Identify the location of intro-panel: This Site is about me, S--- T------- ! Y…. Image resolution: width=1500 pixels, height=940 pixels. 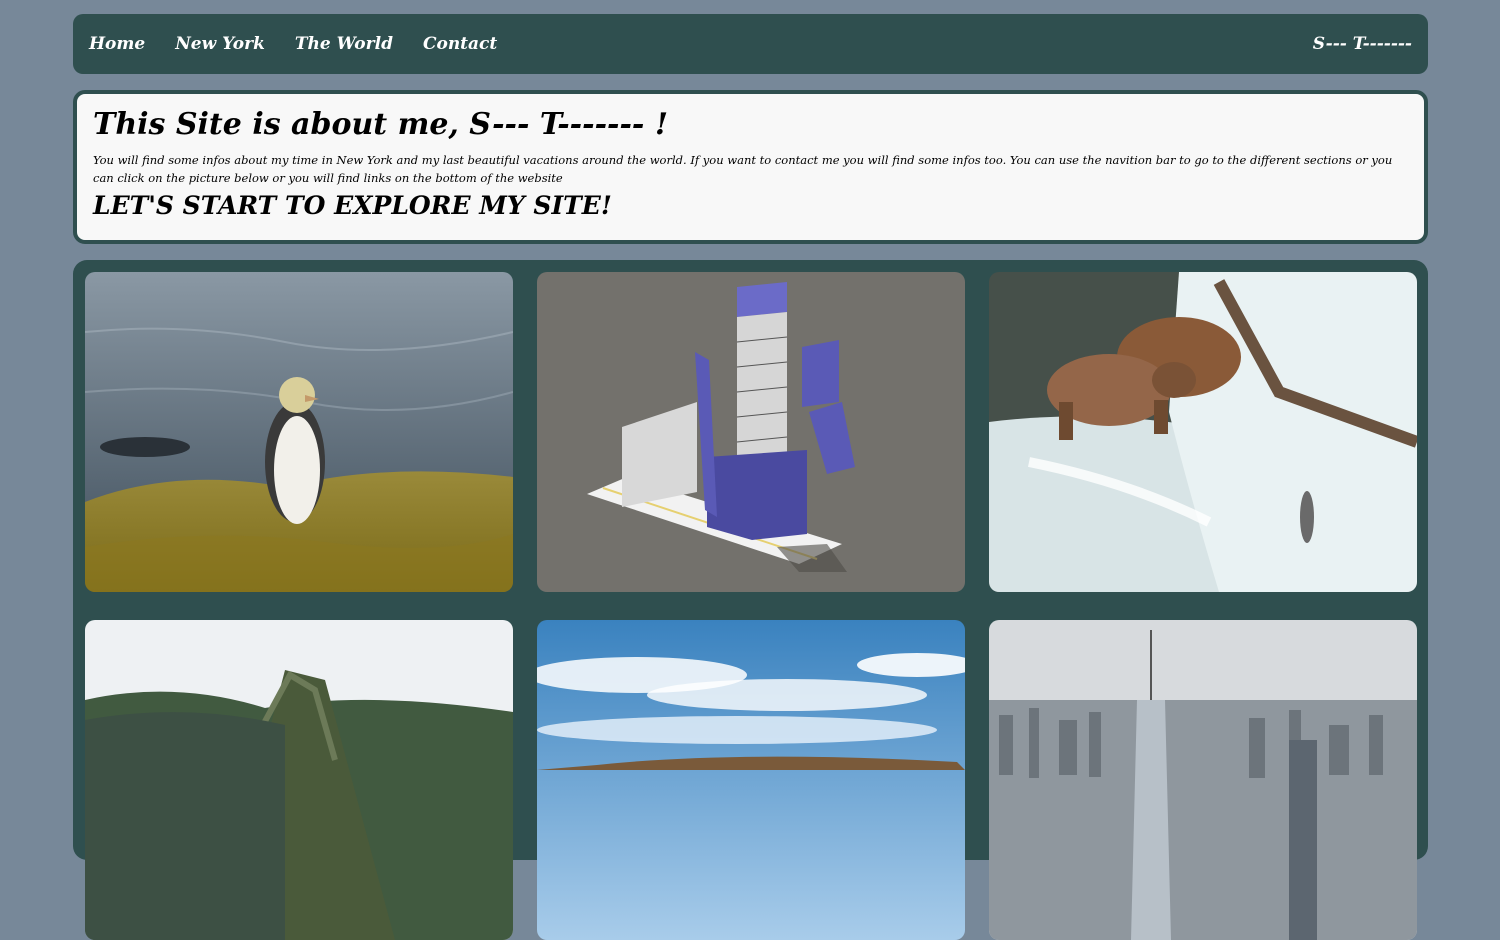
(750, 167).